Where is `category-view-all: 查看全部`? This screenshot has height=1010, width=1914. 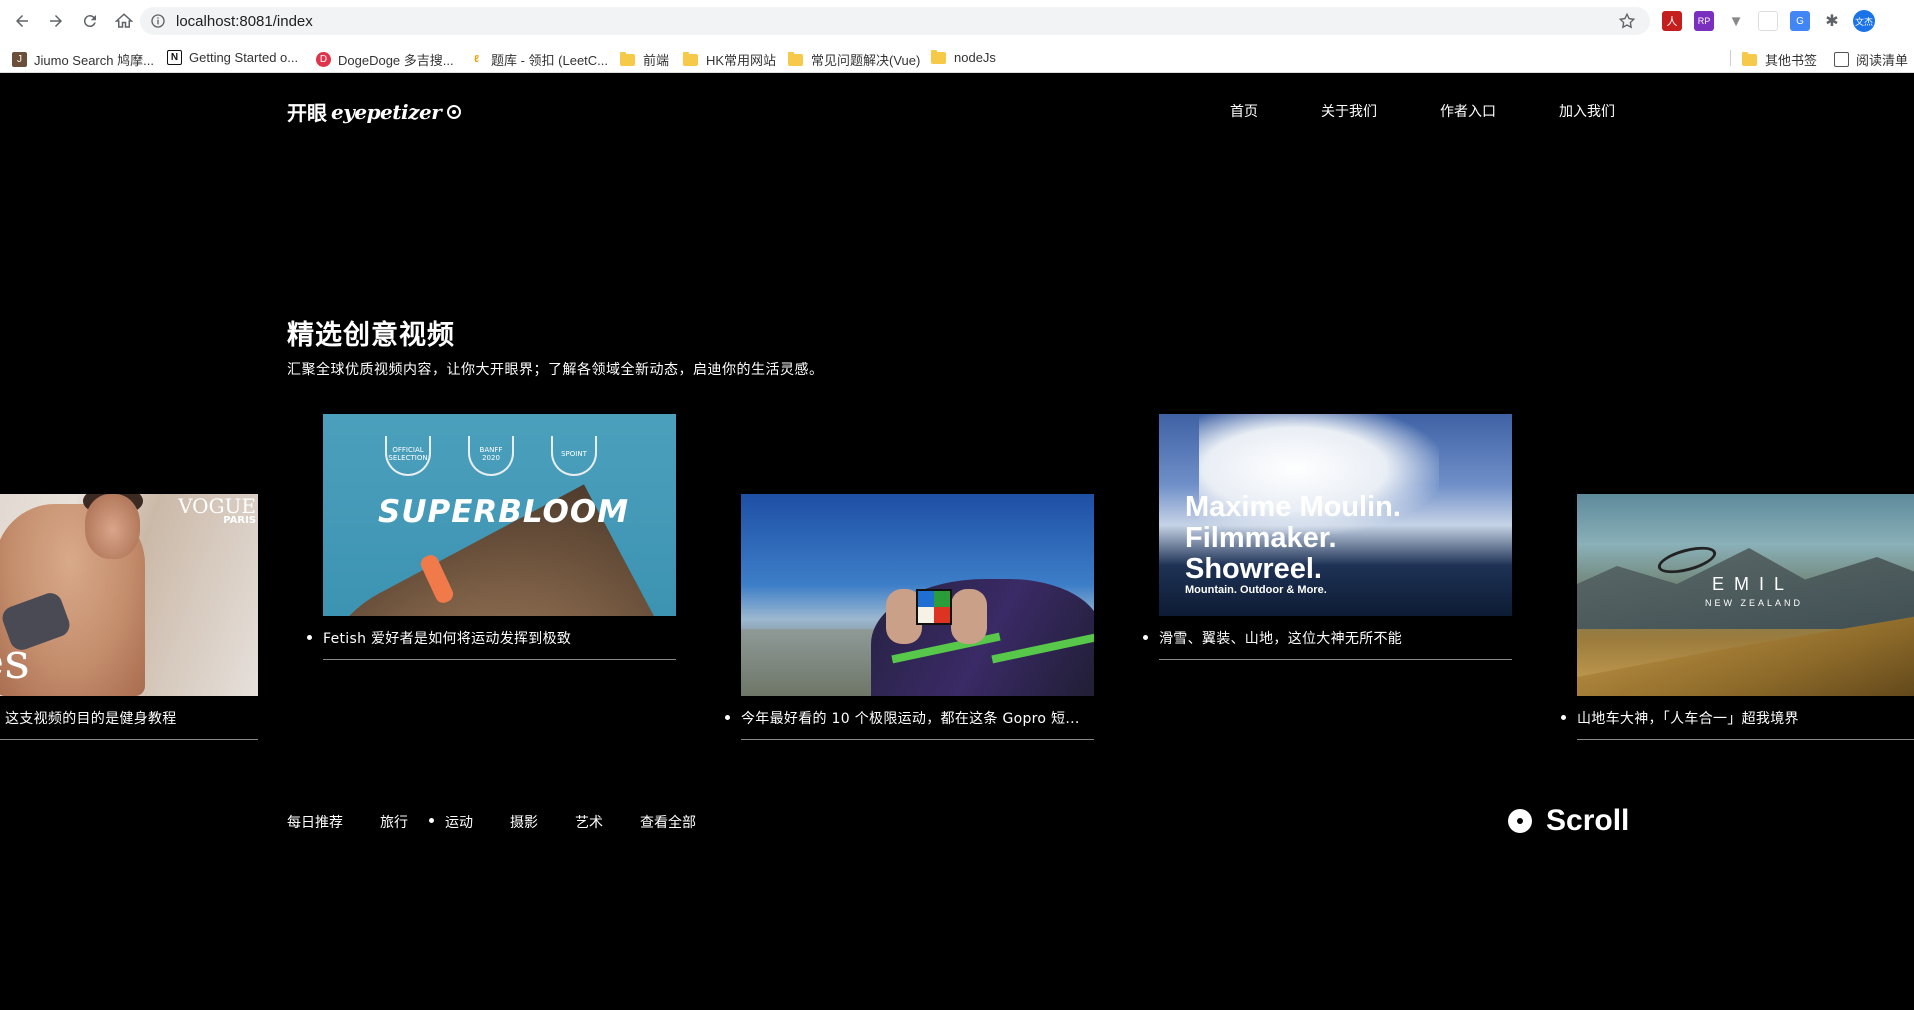
category-view-all: 查看全部 is located at coordinates (668, 822).